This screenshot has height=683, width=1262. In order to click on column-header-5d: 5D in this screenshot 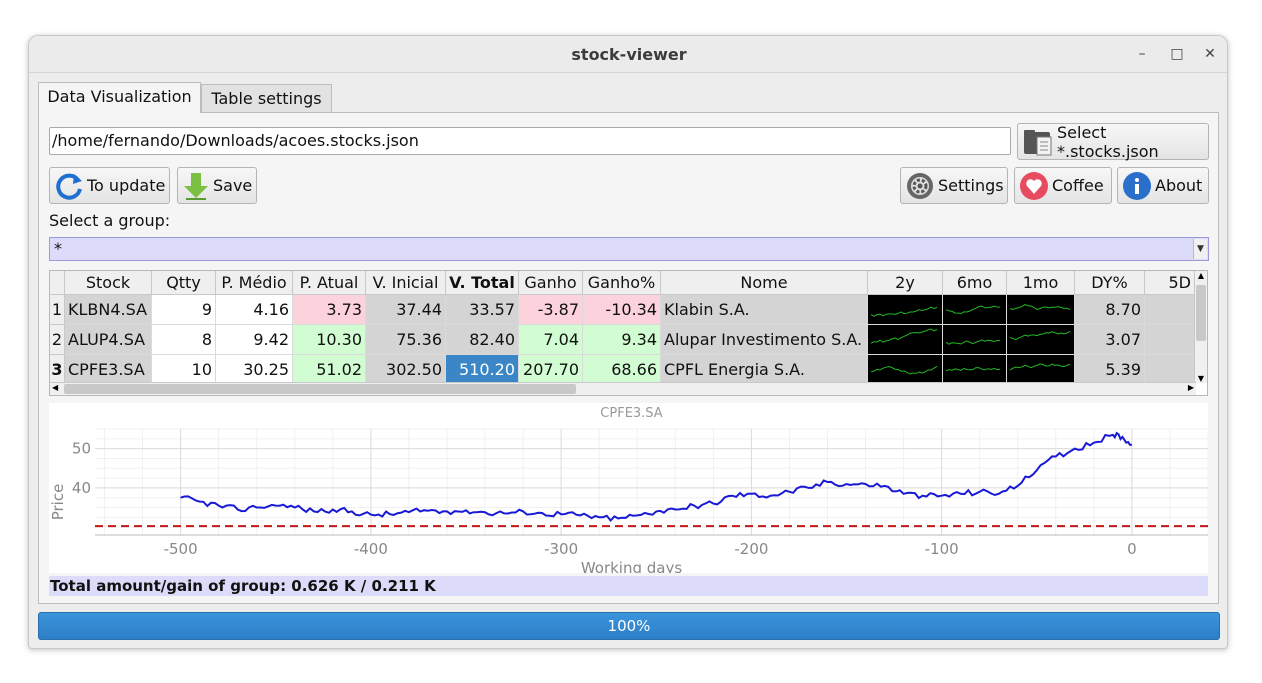, I will do `click(1170, 283)`.